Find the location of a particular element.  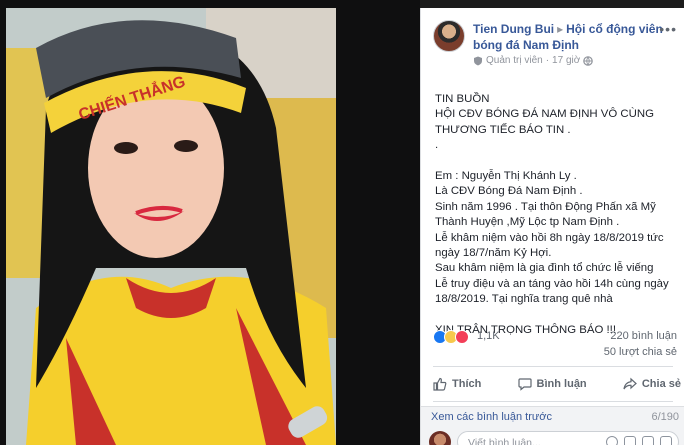

comment-count: 220 bình luận is located at coordinates (643, 336).